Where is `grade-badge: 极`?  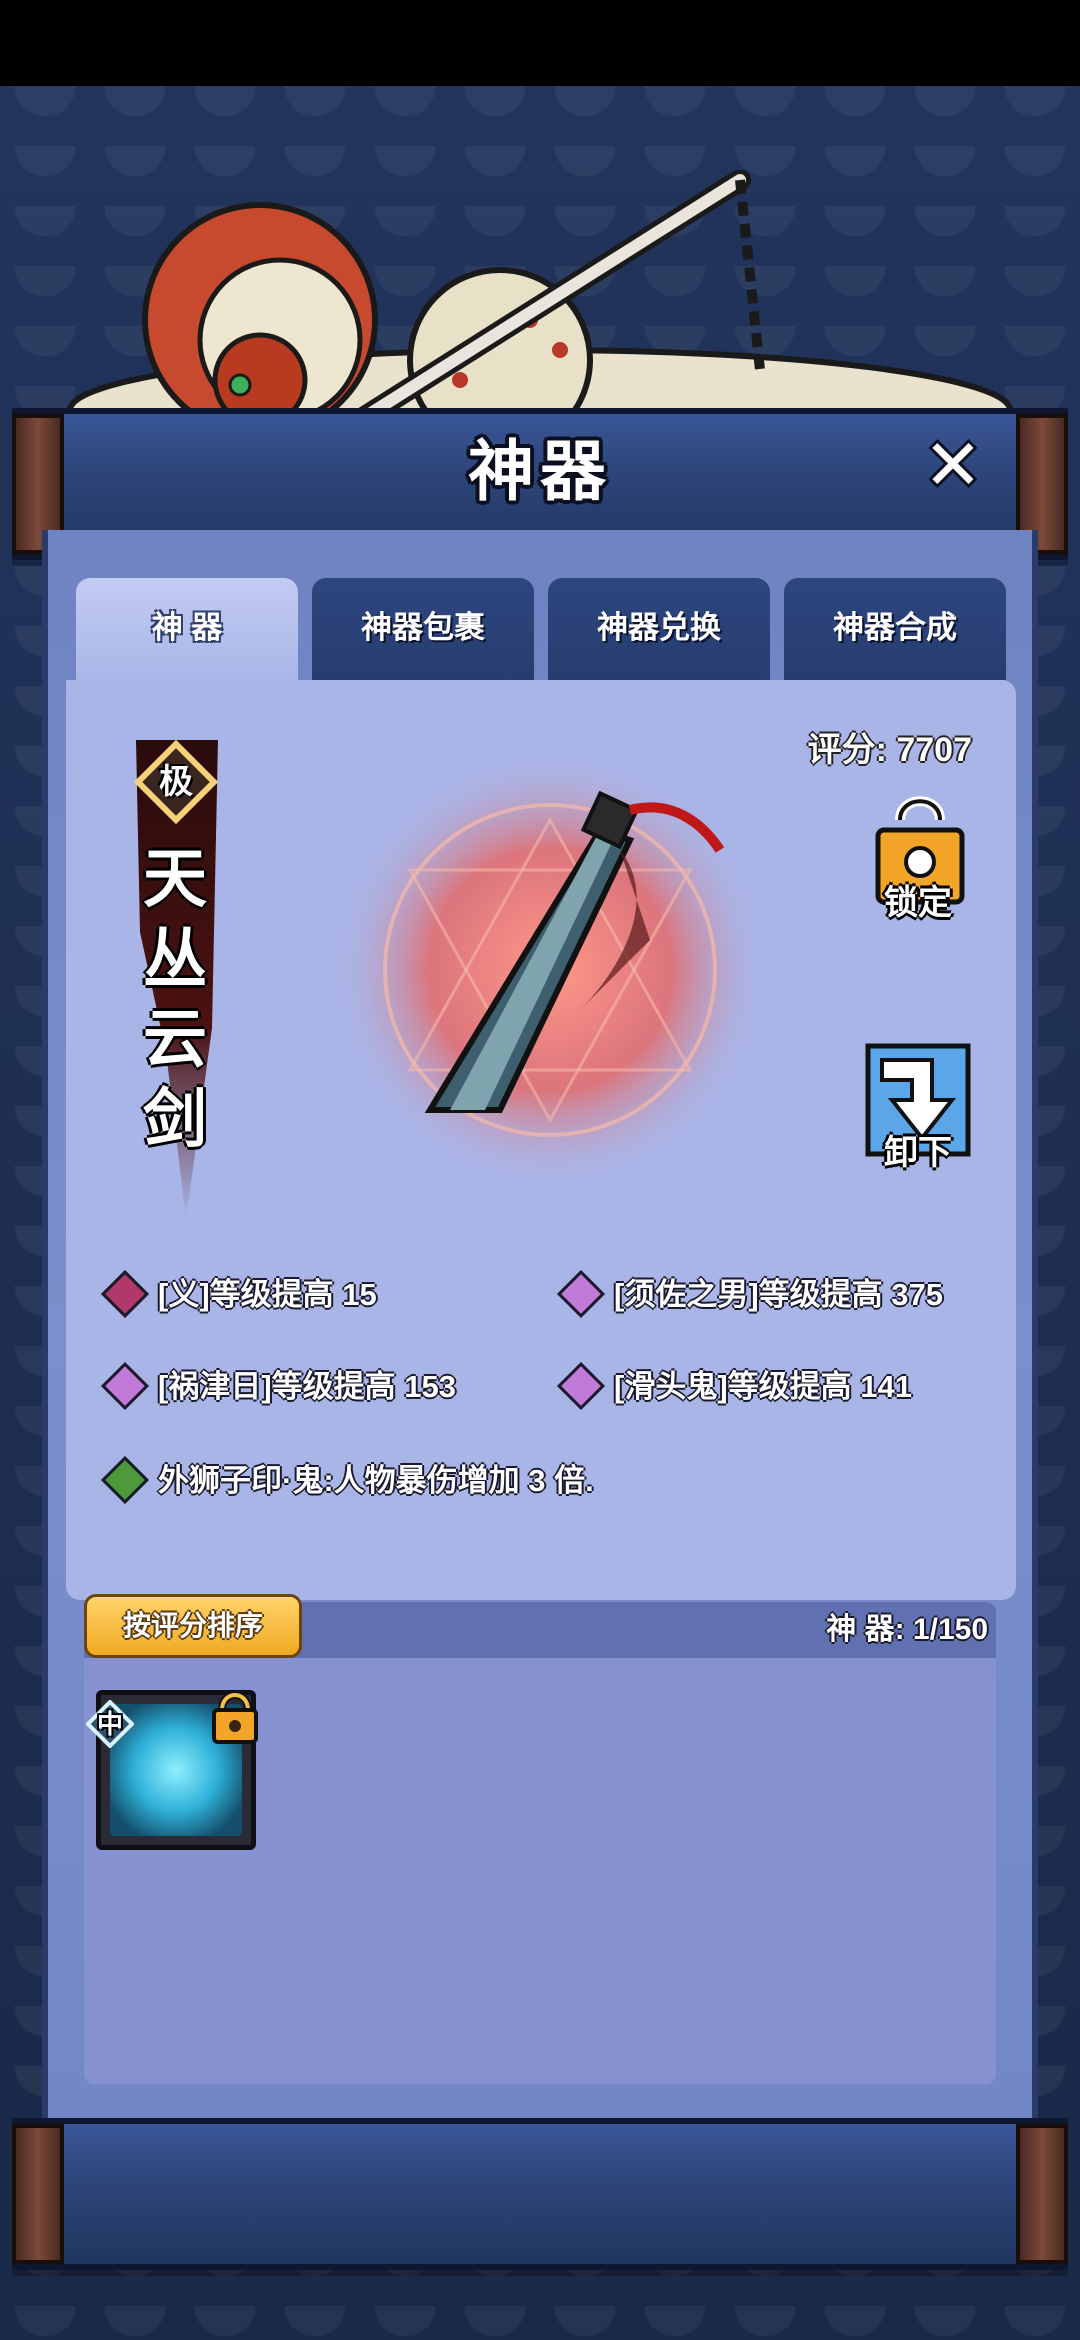
grade-badge: 极 is located at coordinates (176, 782).